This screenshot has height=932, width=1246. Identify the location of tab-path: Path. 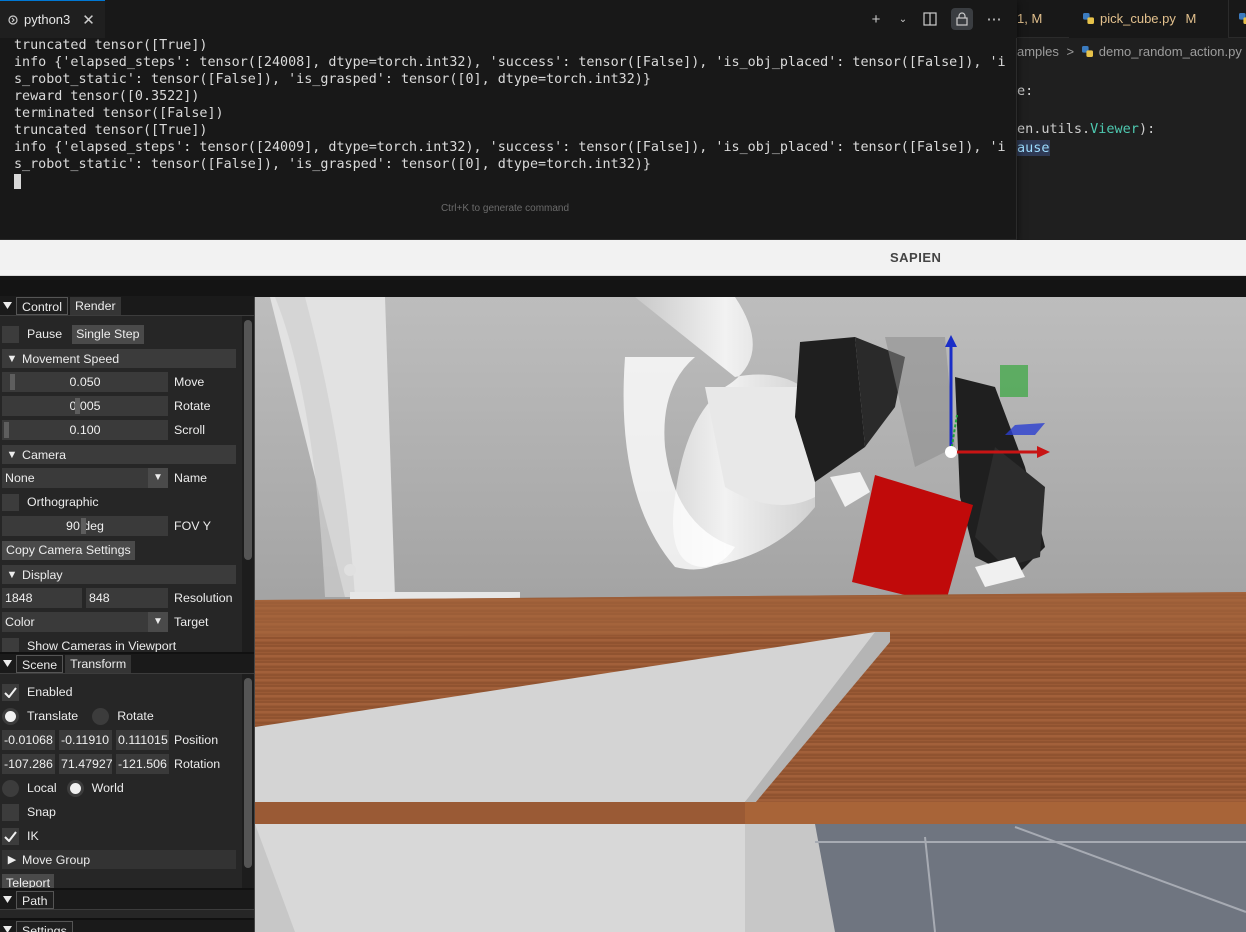
(35, 899).